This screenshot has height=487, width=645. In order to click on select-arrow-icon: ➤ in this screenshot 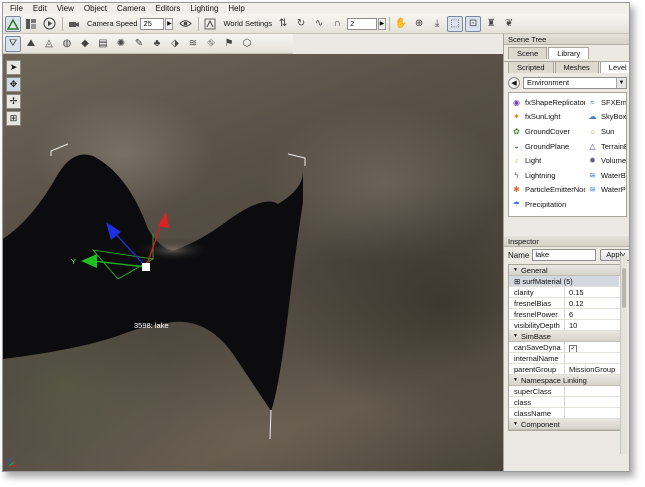, I will do `click(13, 67)`.